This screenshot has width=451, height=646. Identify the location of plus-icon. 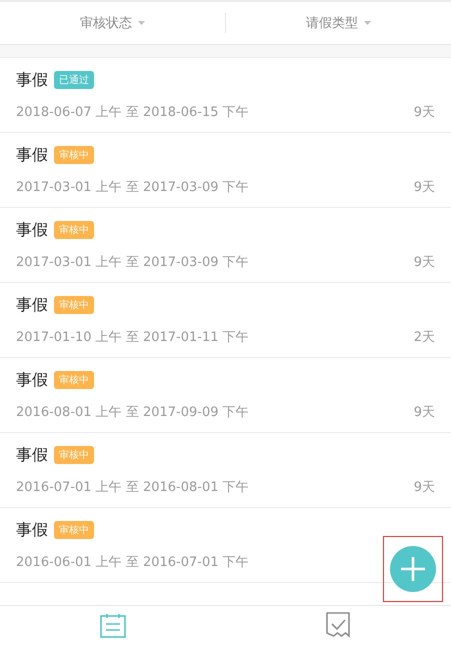
(413, 569).